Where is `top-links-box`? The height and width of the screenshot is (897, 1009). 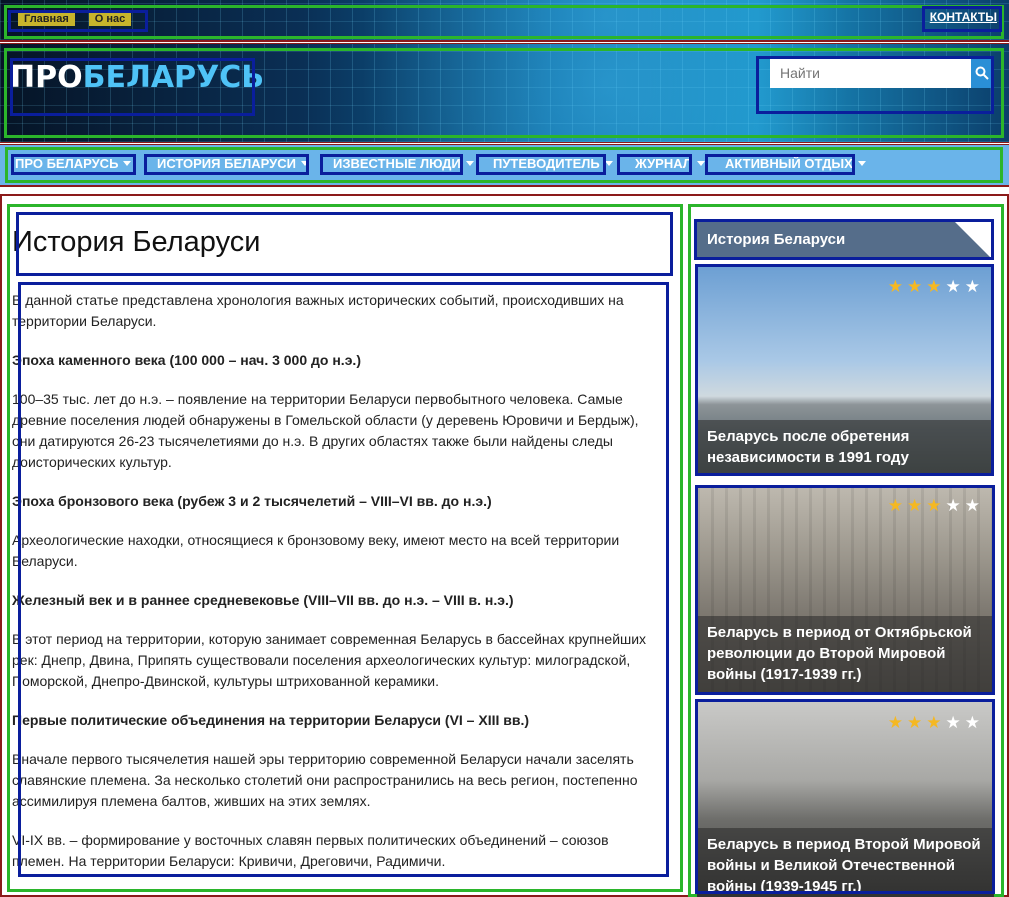
top-links-box is located at coordinates (78, 21).